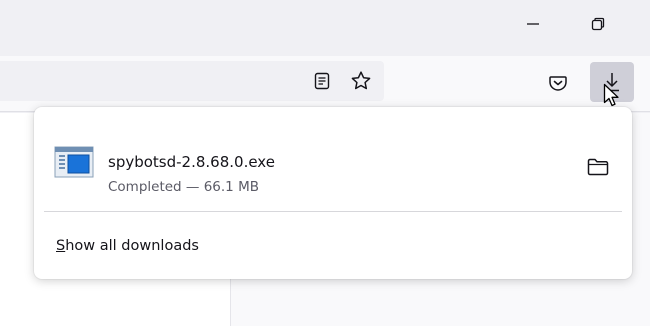 Image resolution: width=650 pixels, height=326 pixels. I want to click on show-all-access-key: S, so click(61, 246).